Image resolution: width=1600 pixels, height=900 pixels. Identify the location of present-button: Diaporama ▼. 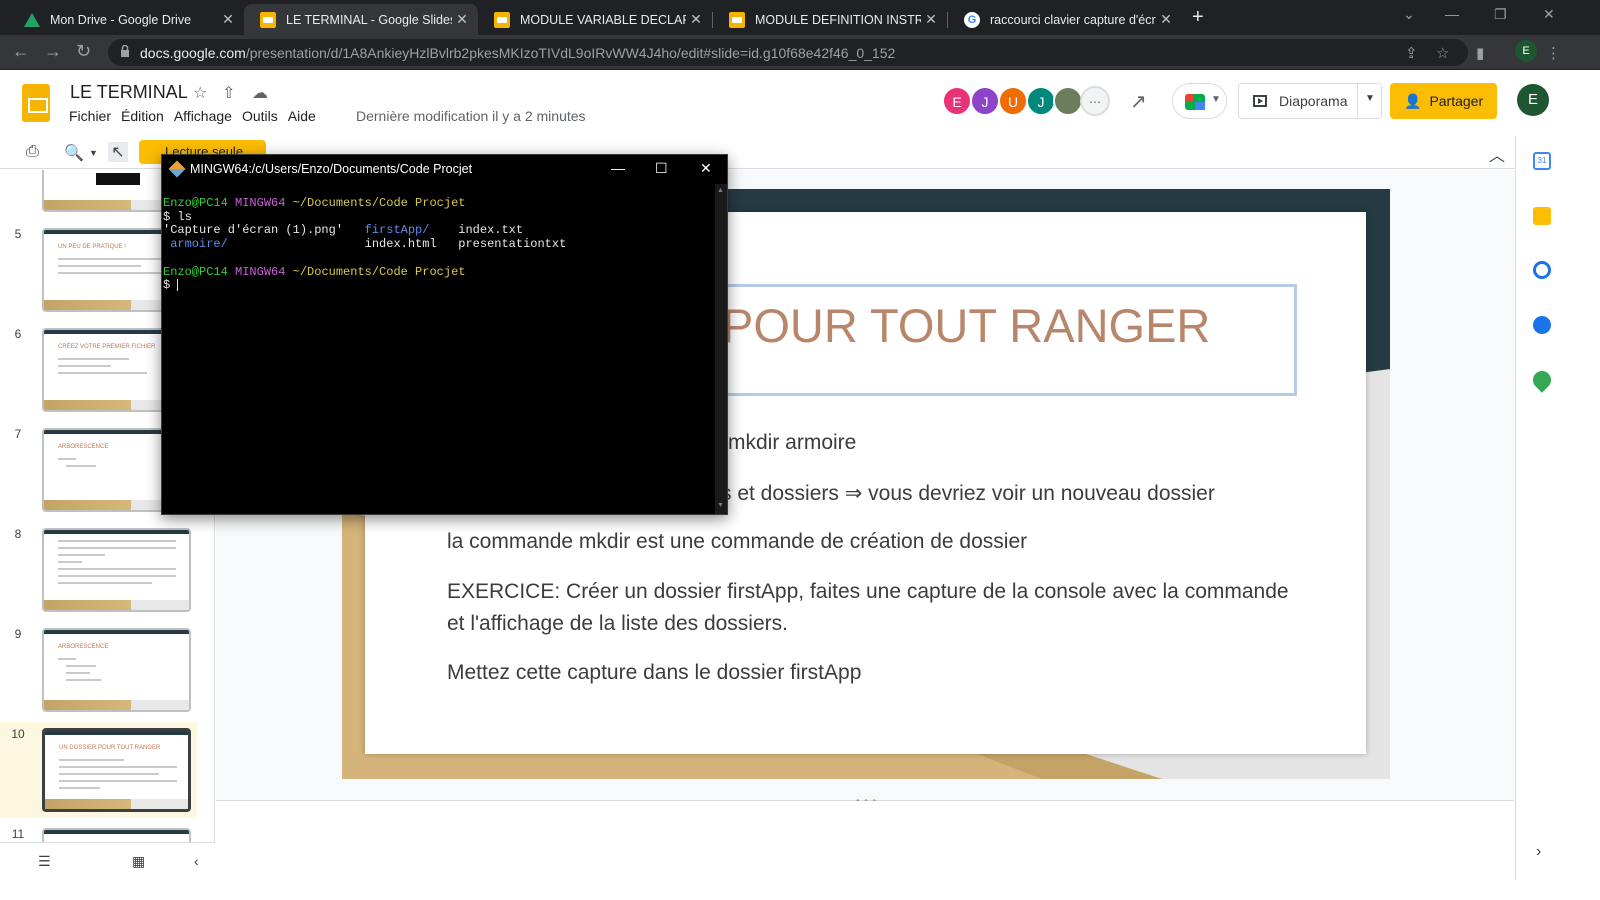
(1310, 101).